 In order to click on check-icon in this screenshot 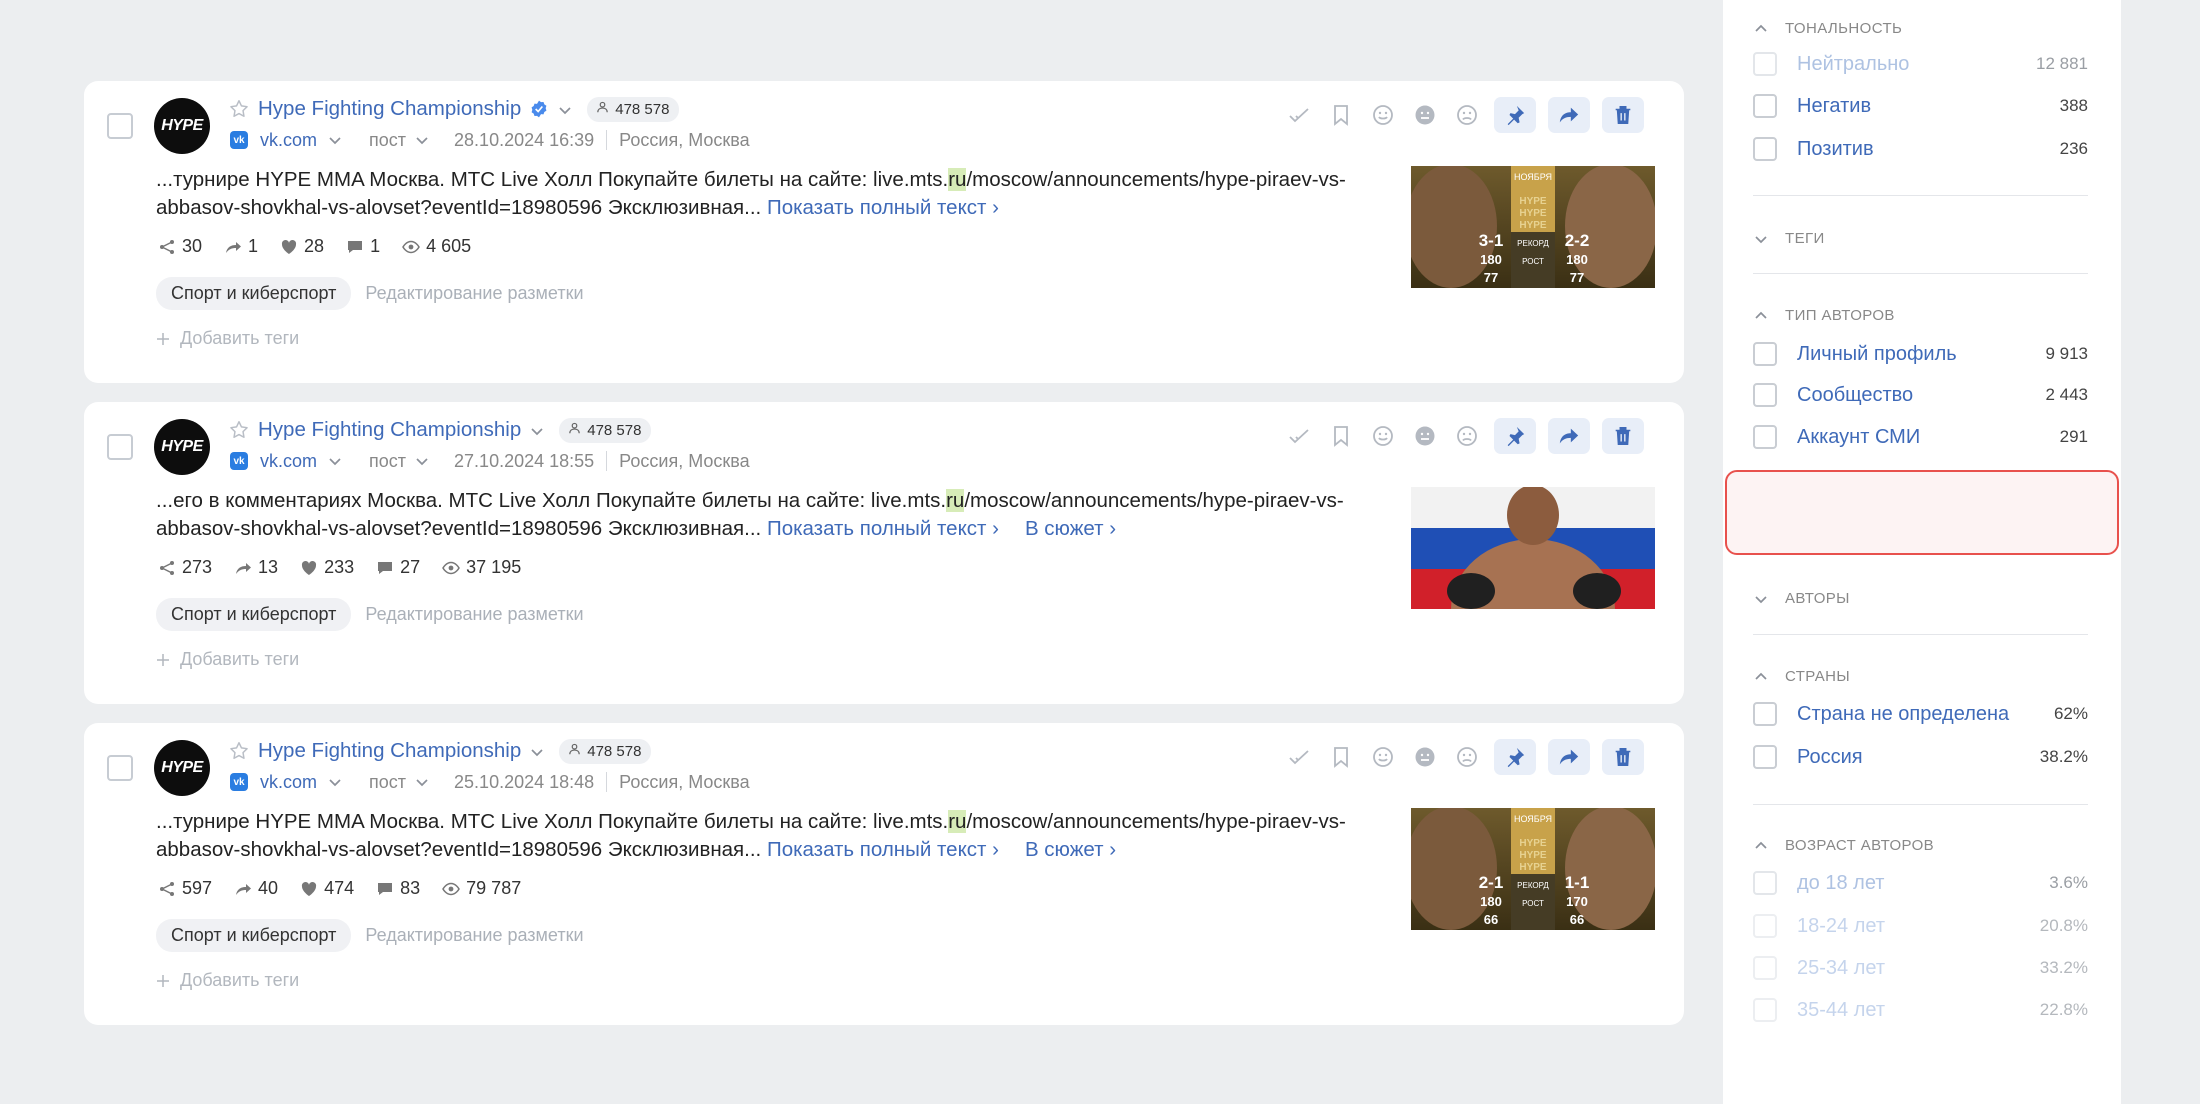, I will do `click(1299, 436)`.